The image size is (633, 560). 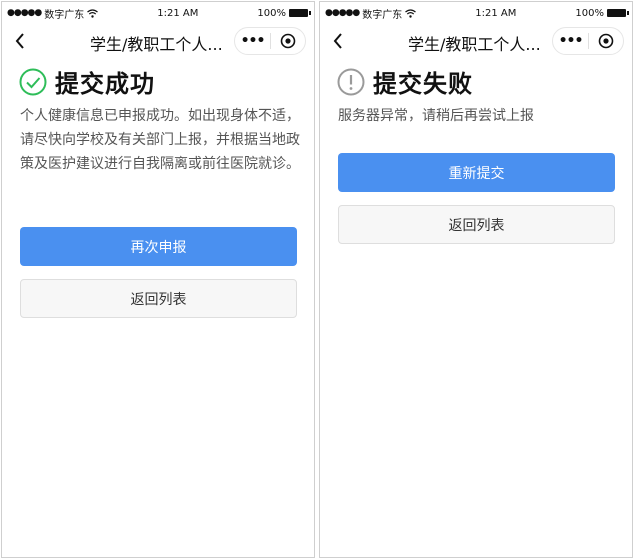 I want to click on check-circle-icon, so click(x=33, y=81).